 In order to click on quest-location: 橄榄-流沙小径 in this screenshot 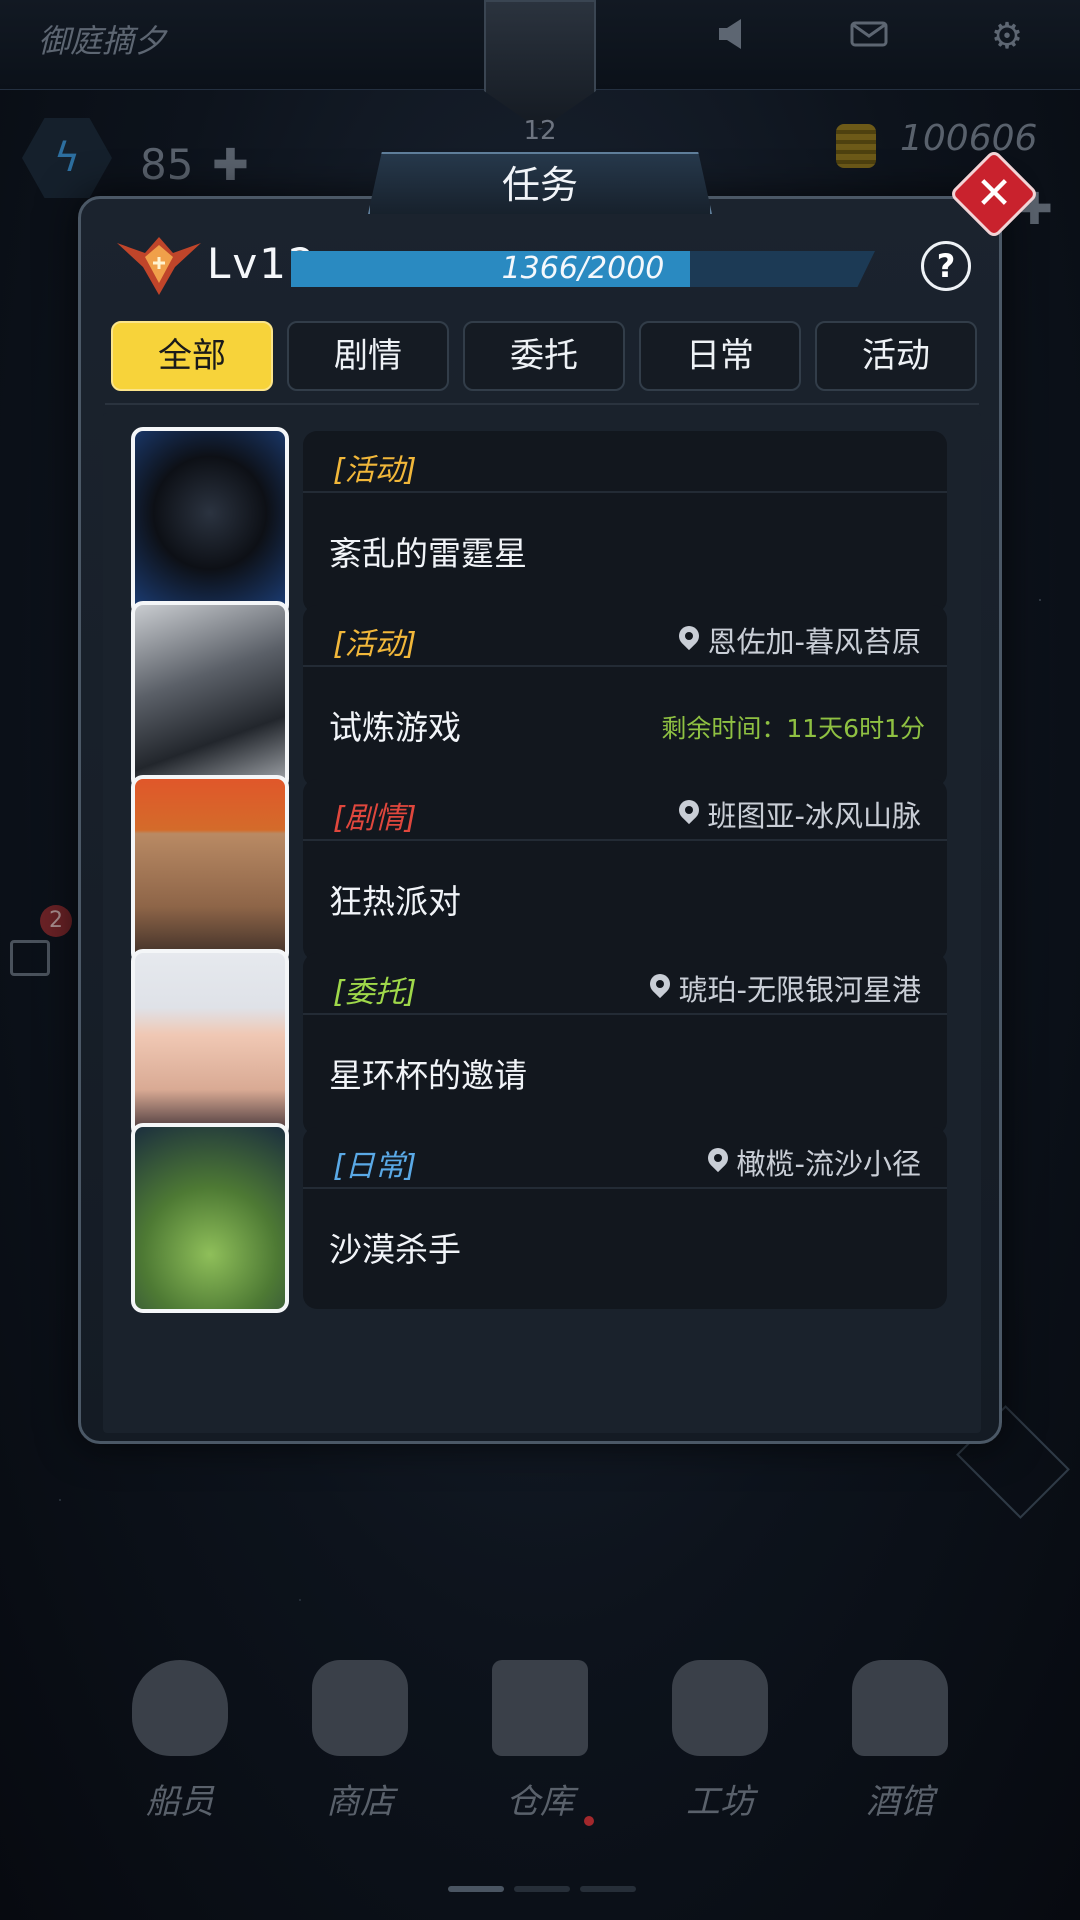, I will do `click(814, 1162)`.